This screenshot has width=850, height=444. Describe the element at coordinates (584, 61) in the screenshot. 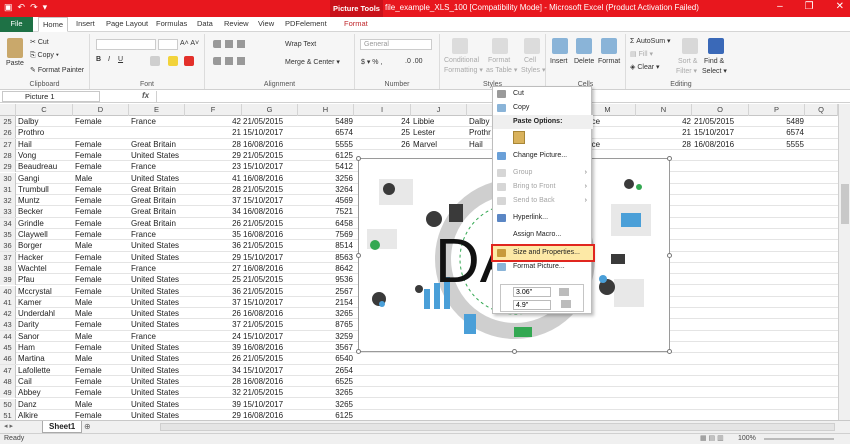

I see `delete-cells-button: Delete` at that location.